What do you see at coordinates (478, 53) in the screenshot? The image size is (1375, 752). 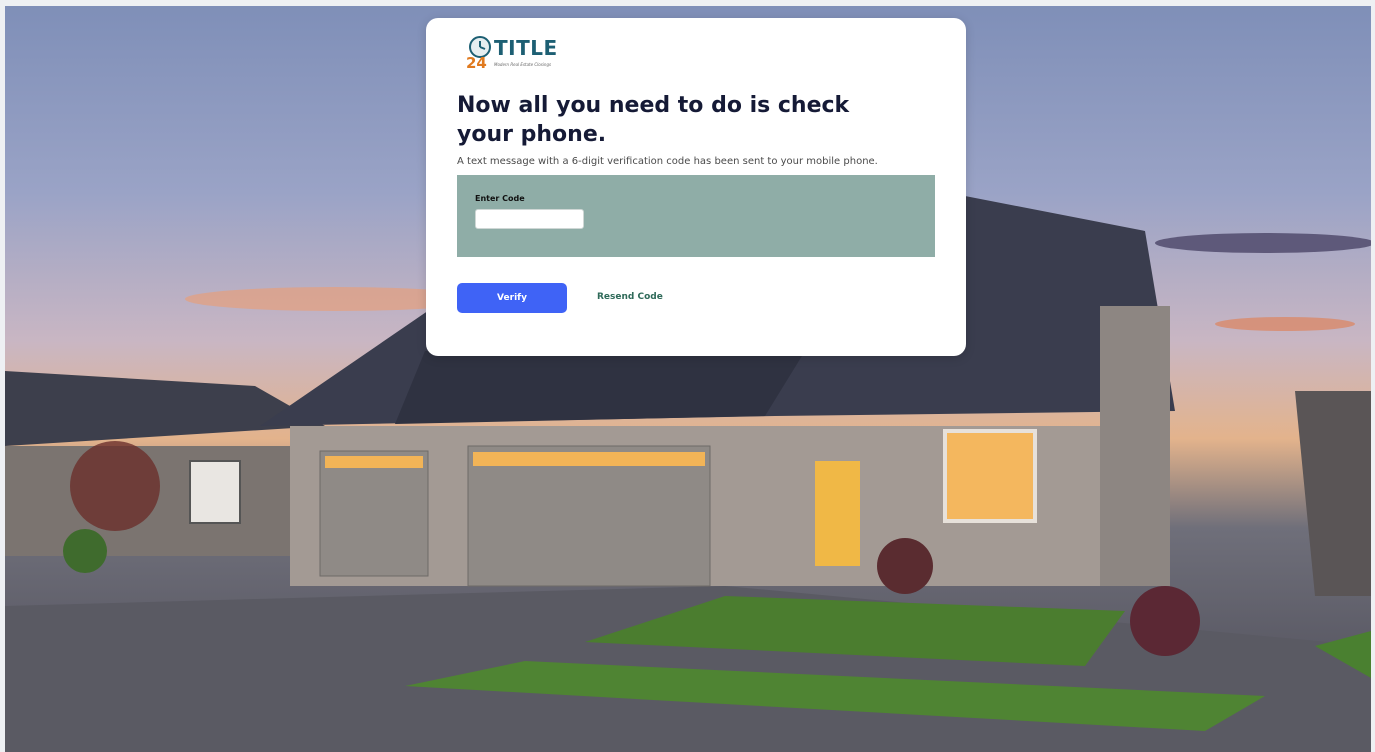 I see `clock-logo-icon: 24` at bounding box center [478, 53].